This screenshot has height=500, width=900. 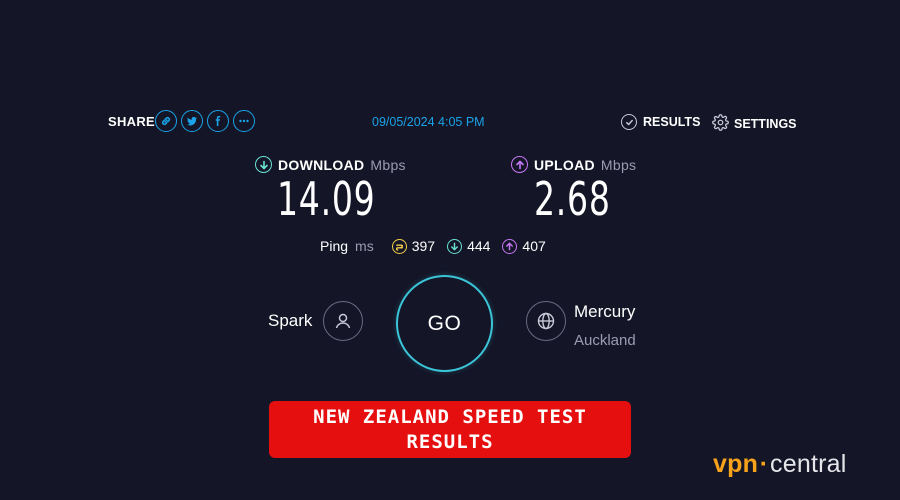 What do you see at coordinates (399, 246) in the screenshot?
I see `idle-latency-icon` at bounding box center [399, 246].